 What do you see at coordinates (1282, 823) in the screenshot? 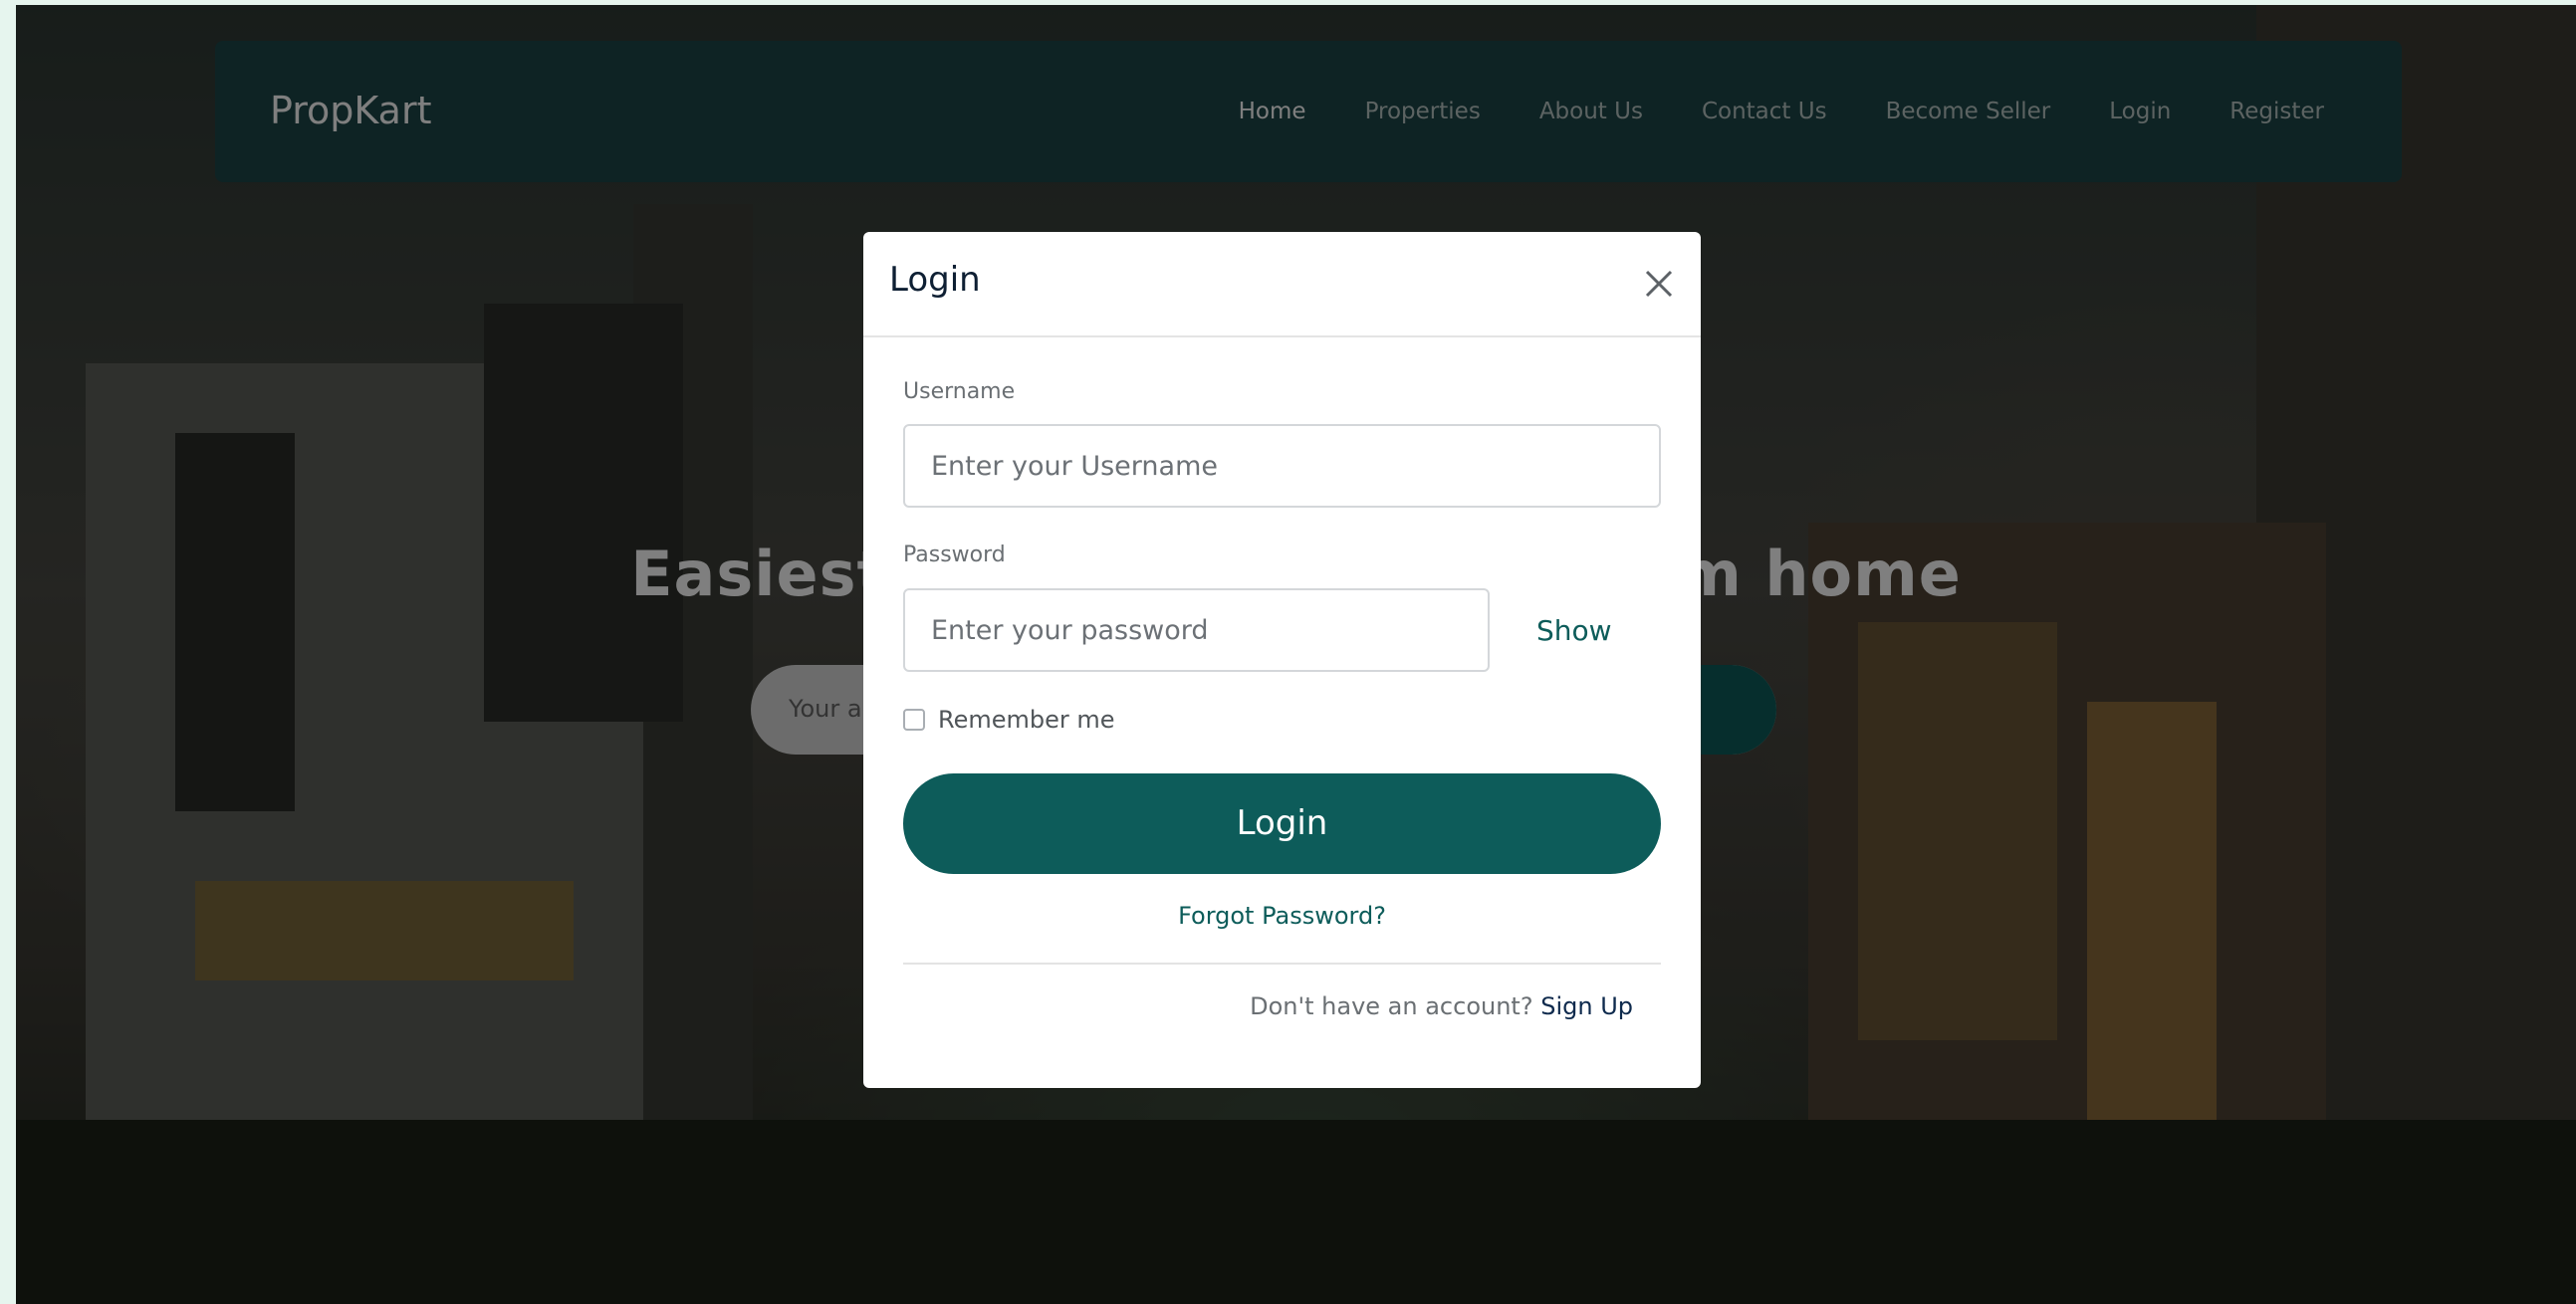
I see `login-button: Login` at bounding box center [1282, 823].